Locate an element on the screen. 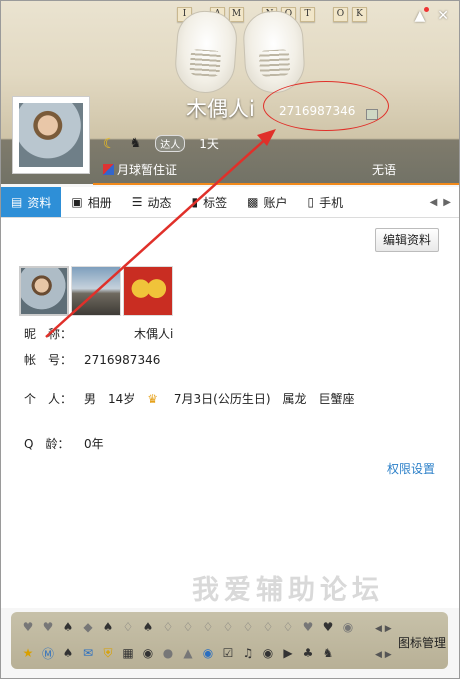  checkbox-icon: ☑ is located at coordinates (228, 653).